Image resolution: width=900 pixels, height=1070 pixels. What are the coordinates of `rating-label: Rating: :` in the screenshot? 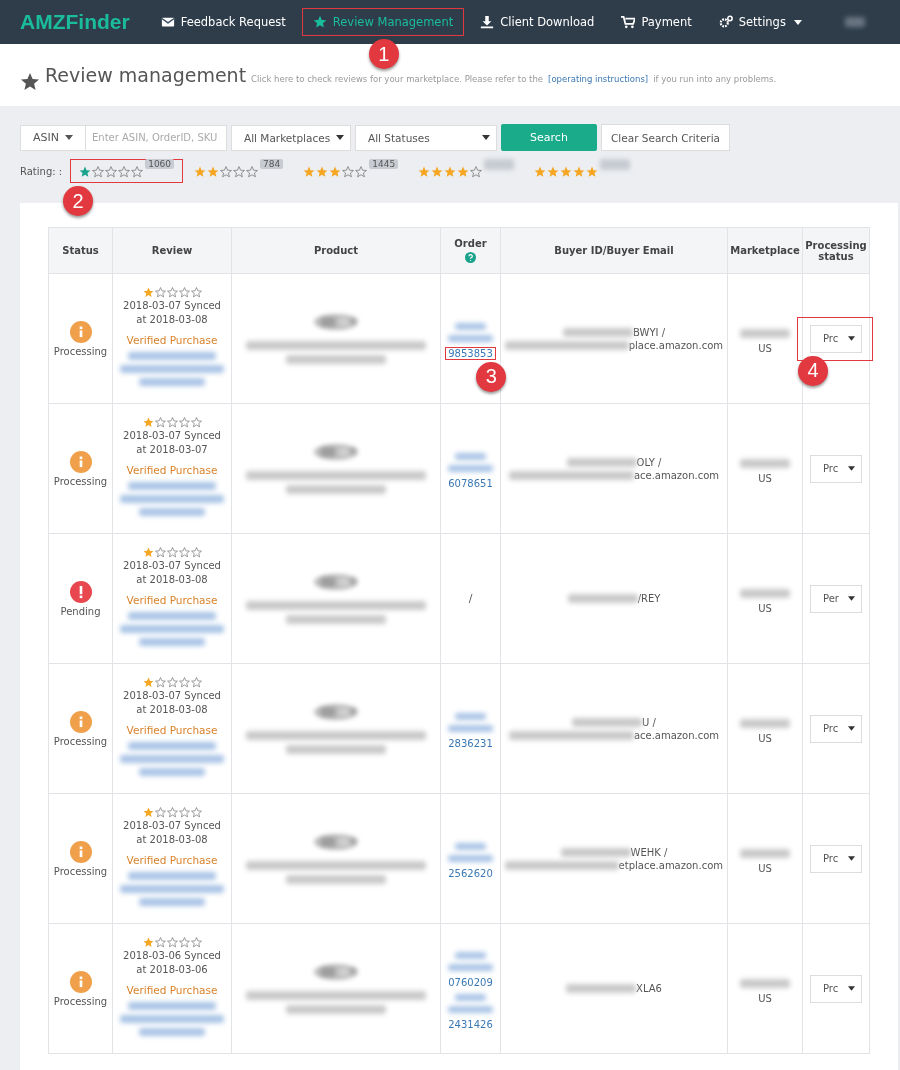 It's located at (41, 171).